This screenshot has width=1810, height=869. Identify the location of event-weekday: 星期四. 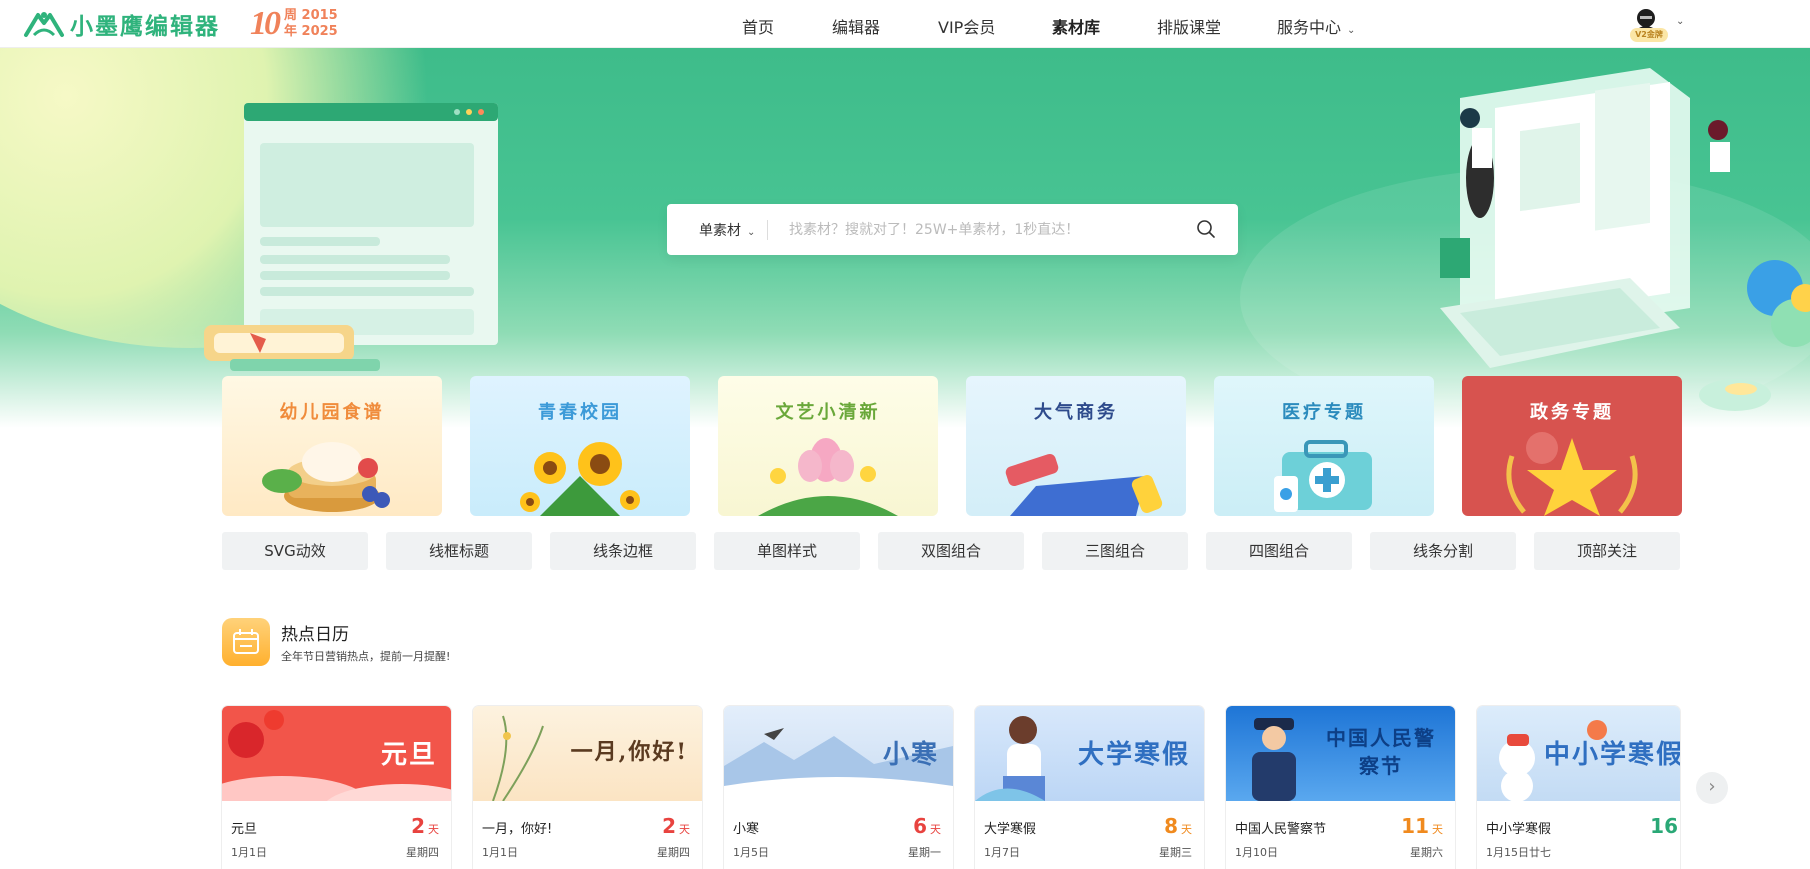
(422, 852).